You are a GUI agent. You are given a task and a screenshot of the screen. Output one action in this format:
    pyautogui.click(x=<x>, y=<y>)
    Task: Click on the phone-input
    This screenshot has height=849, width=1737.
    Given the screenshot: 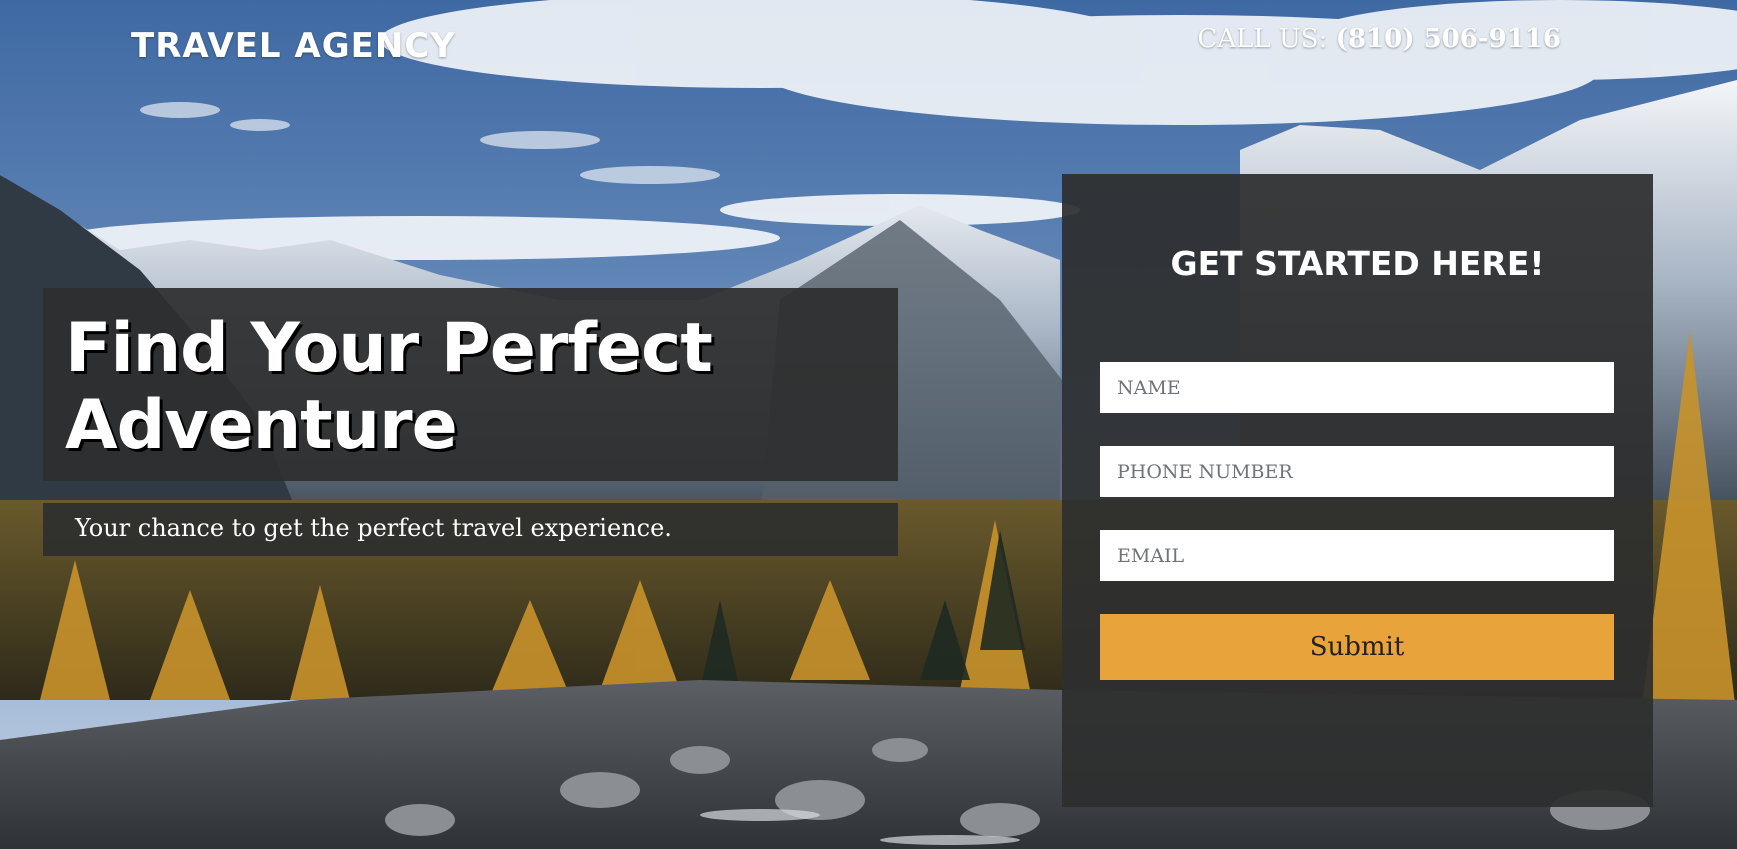 What is the action you would take?
    pyautogui.click(x=1357, y=471)
    